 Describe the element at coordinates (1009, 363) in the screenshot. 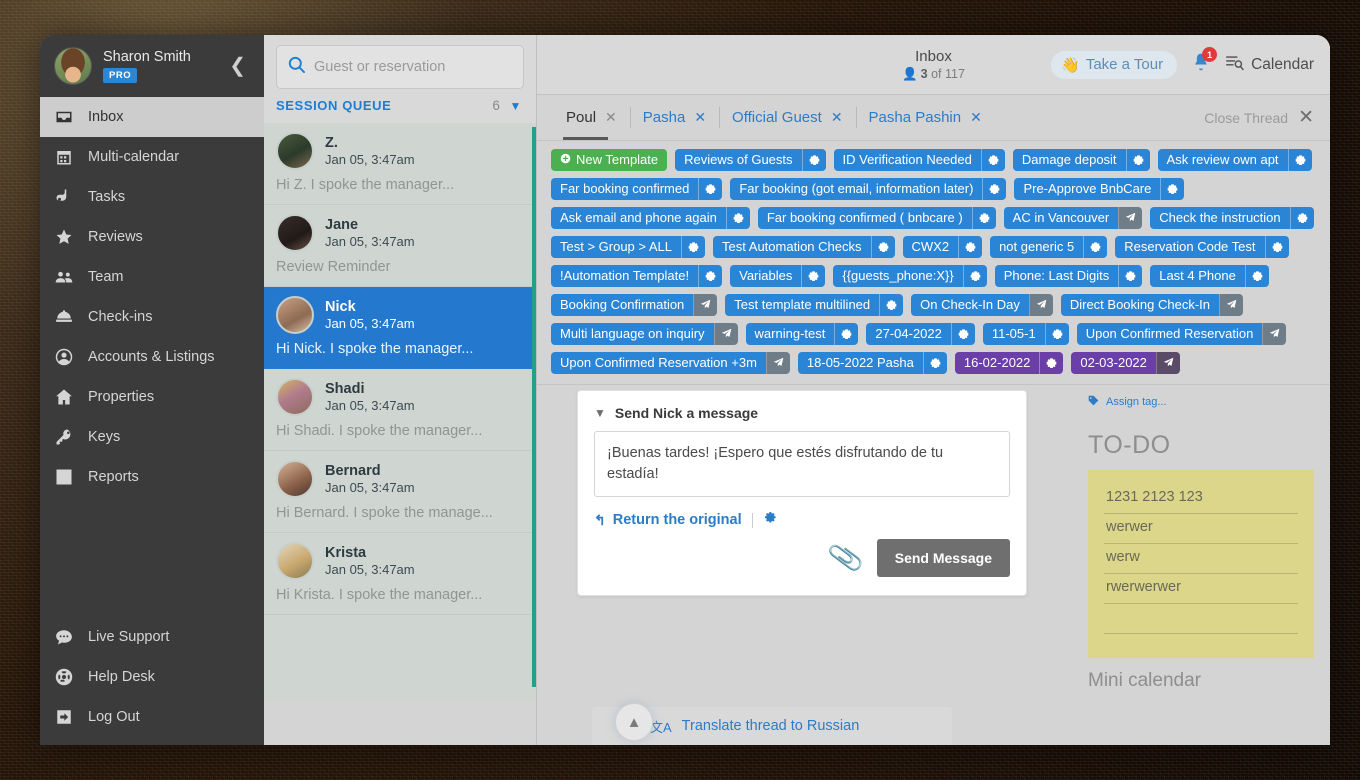

I see `template-tag: 16-02-2022` at that location.